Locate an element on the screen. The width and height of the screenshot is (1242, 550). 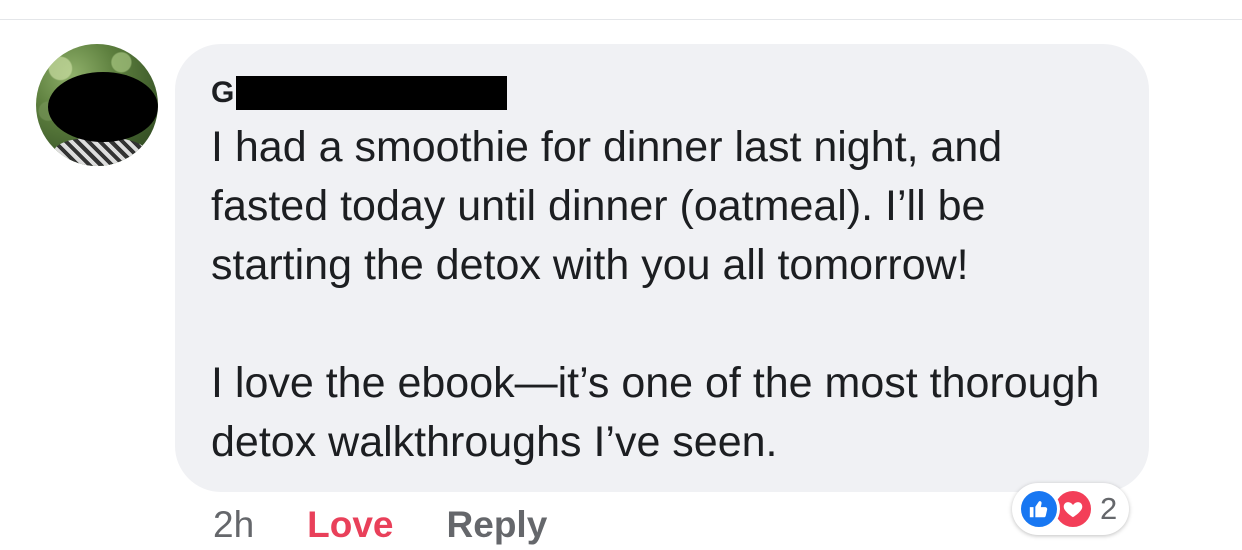
like-icon is located at coordinates (1039, 509).